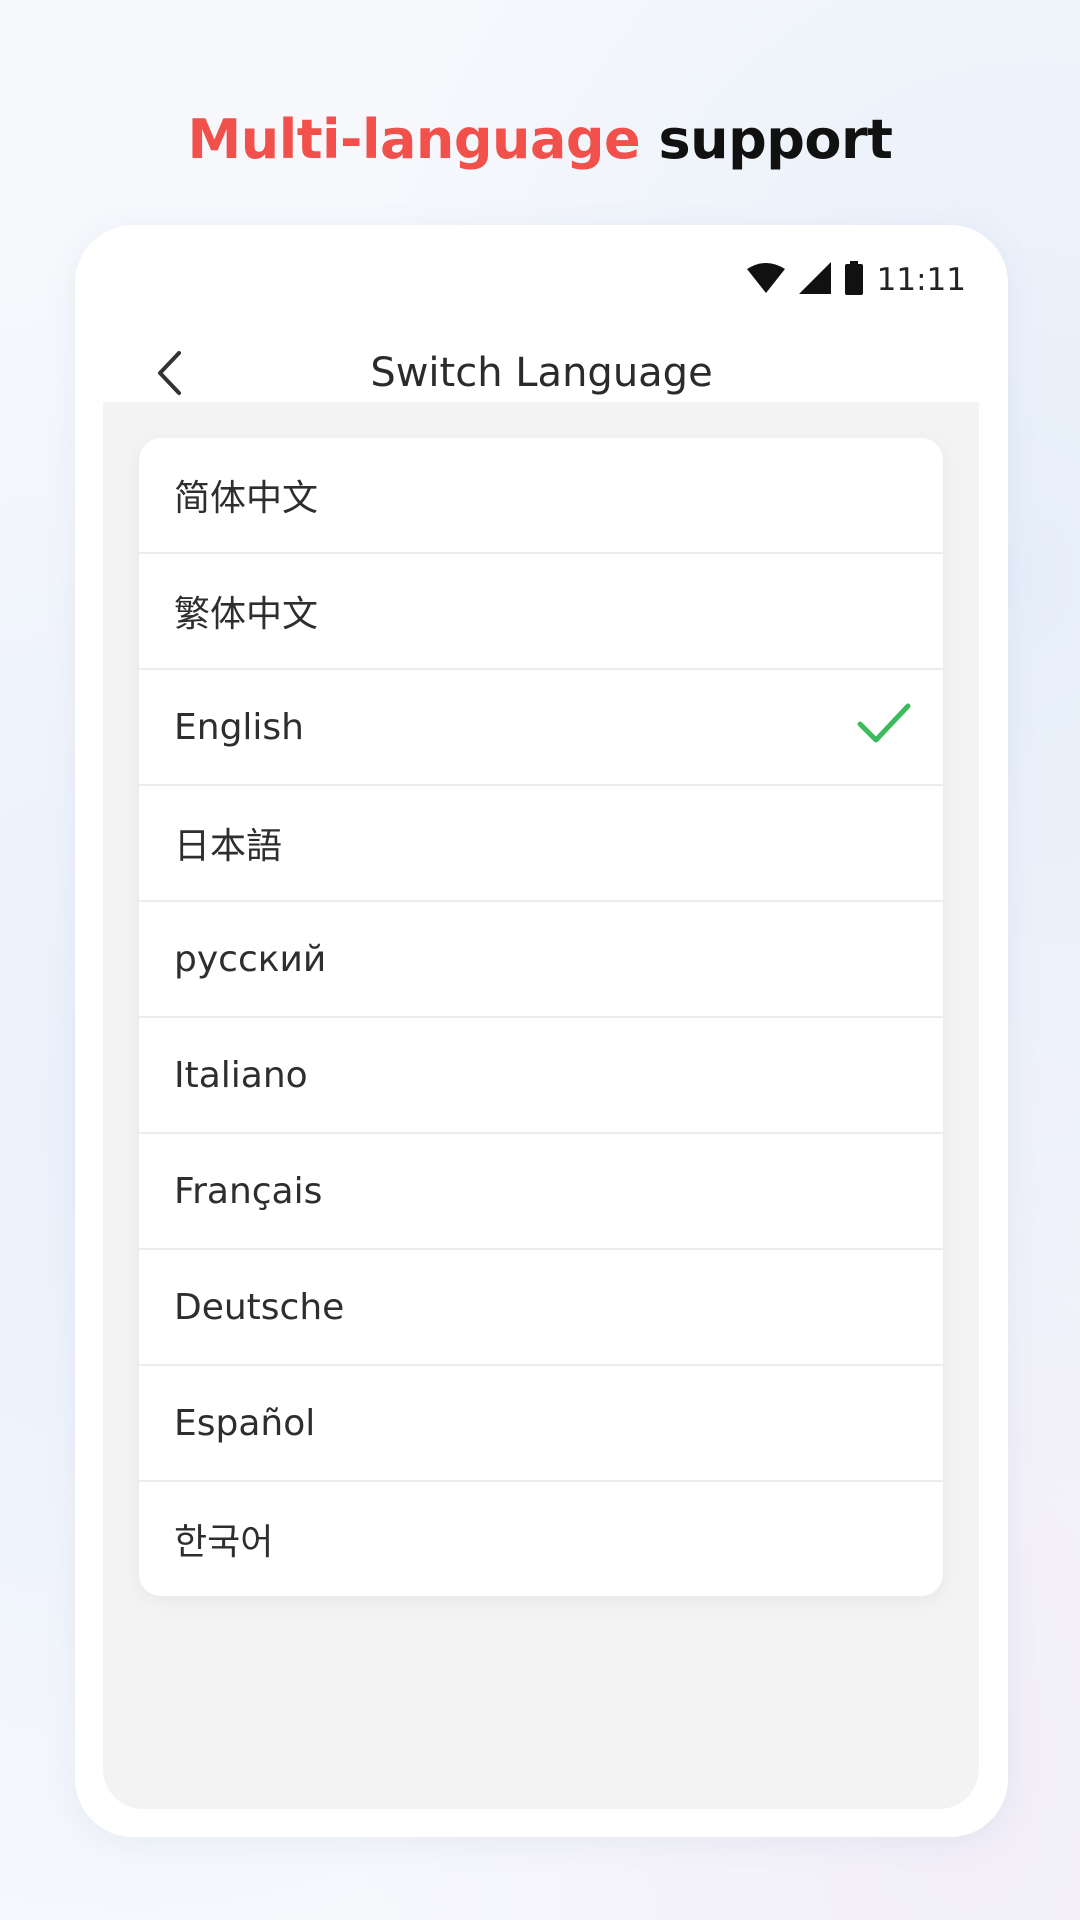 This screenshot has width=1080, height=1920. I want to click on status-bar: 11:11, so click(856, 280).